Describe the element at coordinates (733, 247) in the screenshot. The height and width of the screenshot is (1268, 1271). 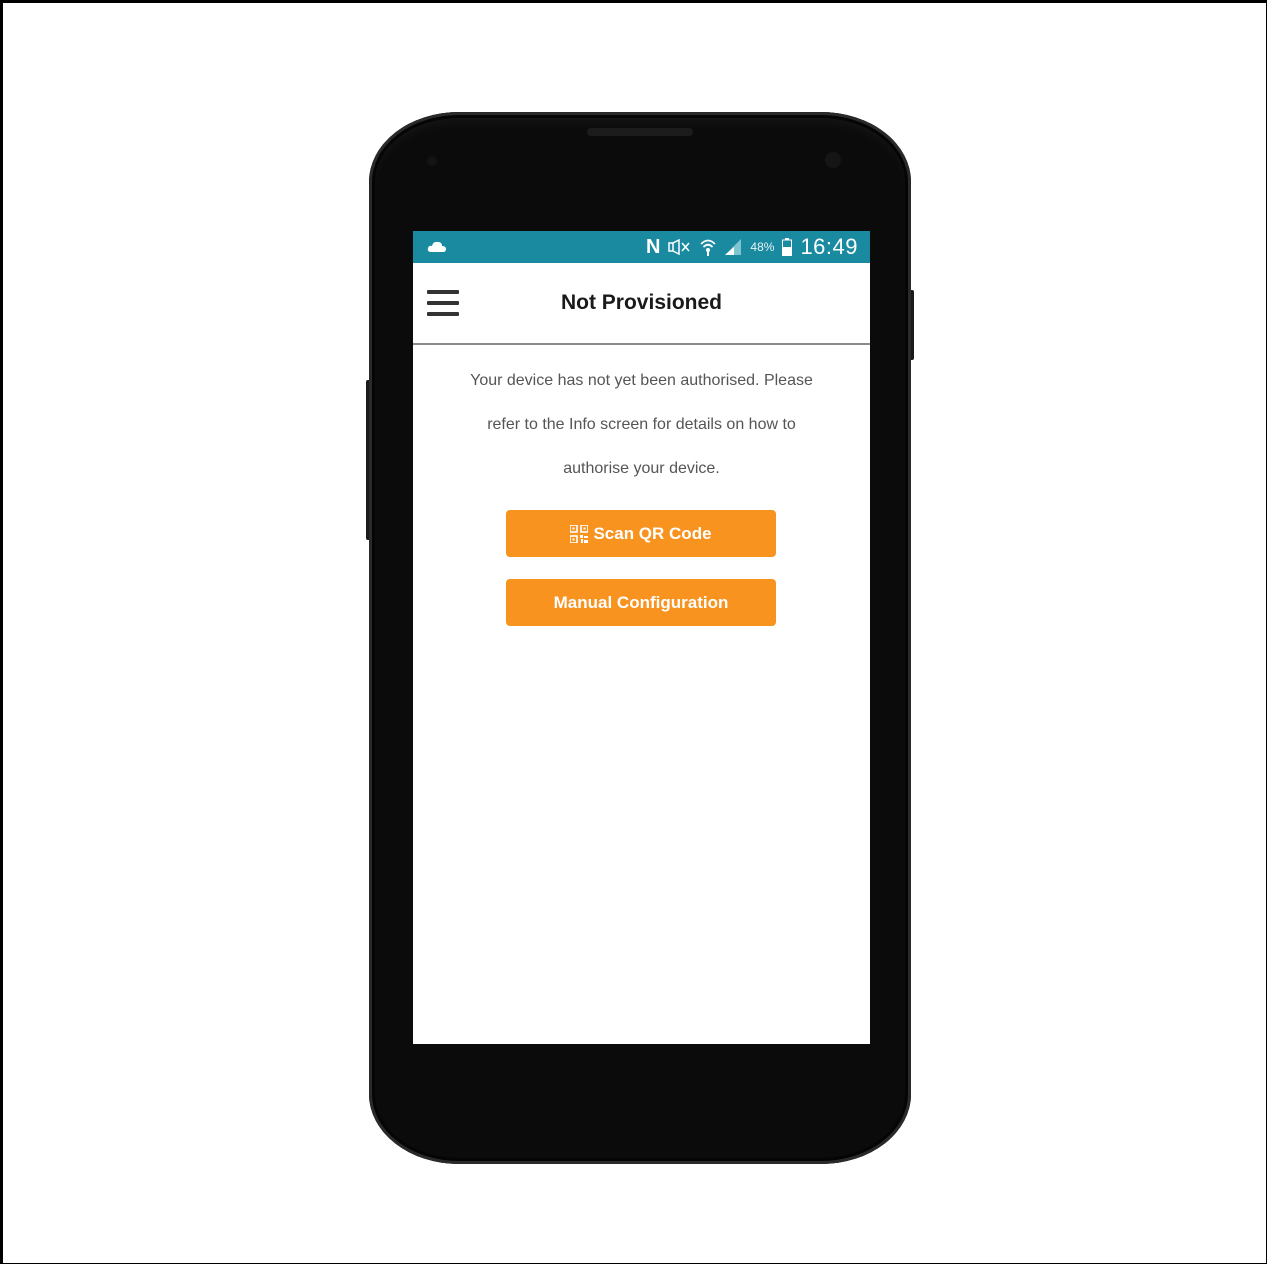
I see `signal-icon` at that location.